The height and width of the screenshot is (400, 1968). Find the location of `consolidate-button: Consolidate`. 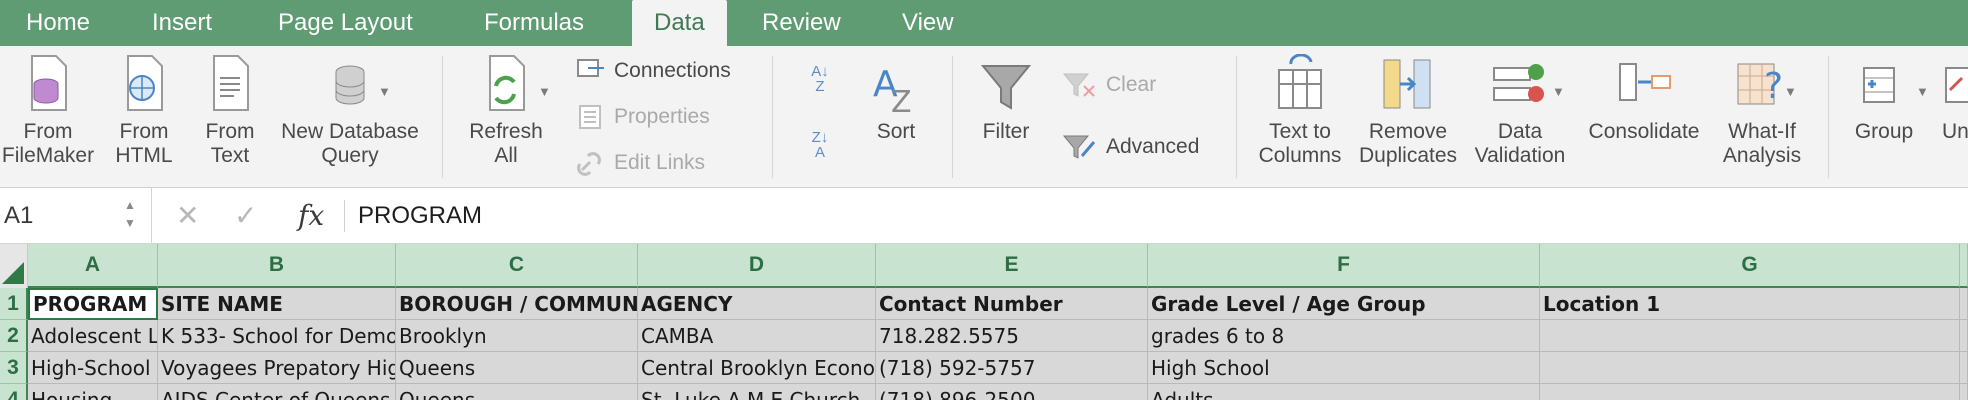

consolidate-button: Consolidate is located at coordinates (1644, 99).